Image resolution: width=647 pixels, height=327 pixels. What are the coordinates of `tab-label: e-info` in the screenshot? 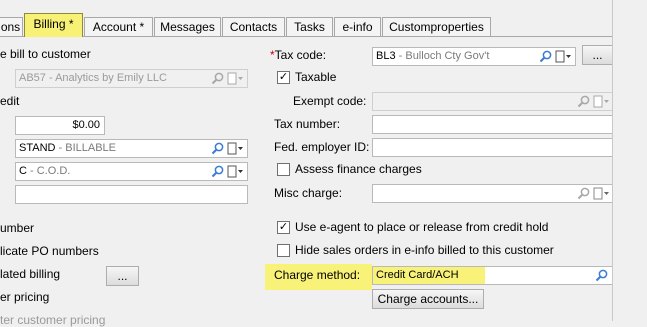 It's located at (357, 27).